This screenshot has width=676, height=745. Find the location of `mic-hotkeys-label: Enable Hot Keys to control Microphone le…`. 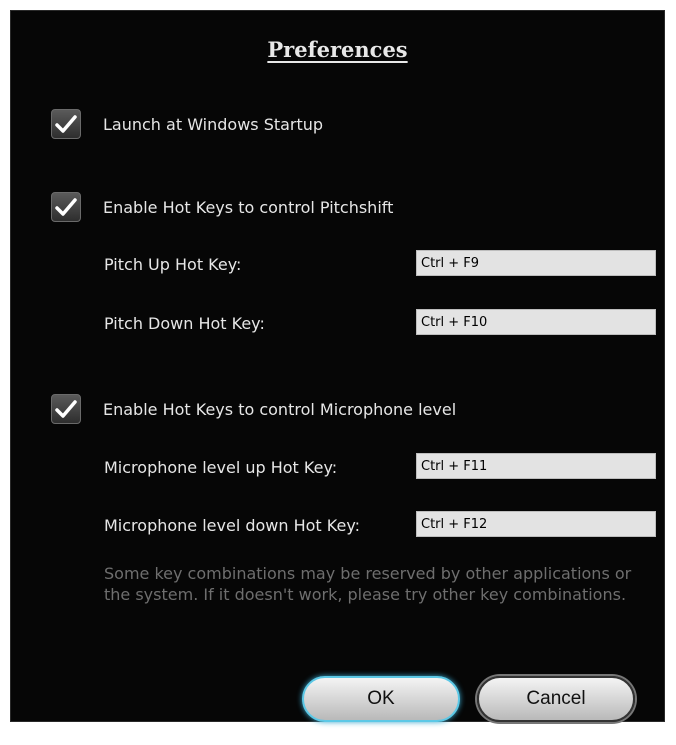

mic-hotkeys-label: Enable Hot Keys to control Microphone le… is located at coordinates (280, 409).